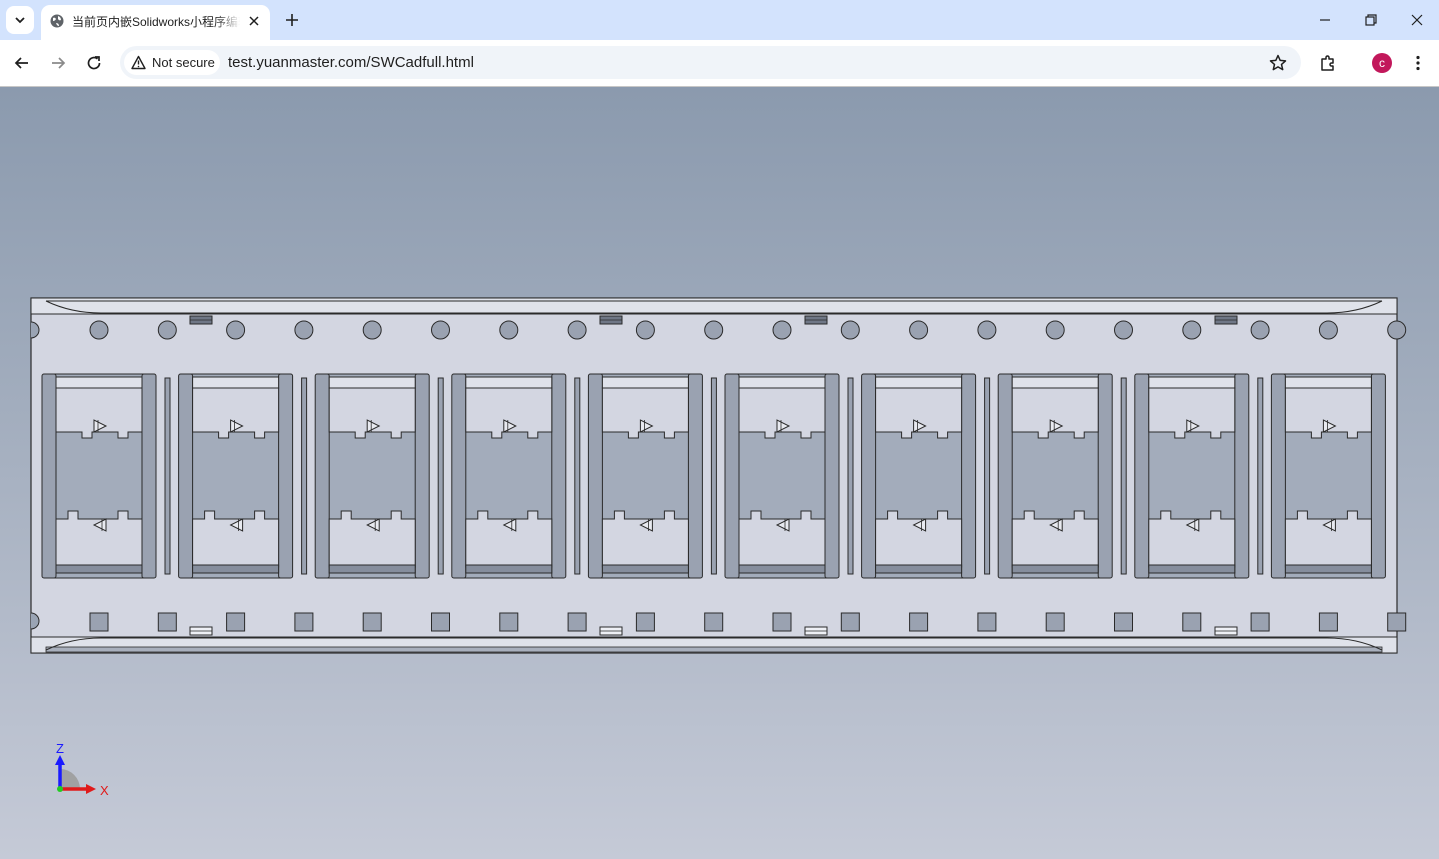  What do you see at coordinates (138, 62) in the screenshot?
I see `warning-triangle-icon` at bounding box center [138, 62].